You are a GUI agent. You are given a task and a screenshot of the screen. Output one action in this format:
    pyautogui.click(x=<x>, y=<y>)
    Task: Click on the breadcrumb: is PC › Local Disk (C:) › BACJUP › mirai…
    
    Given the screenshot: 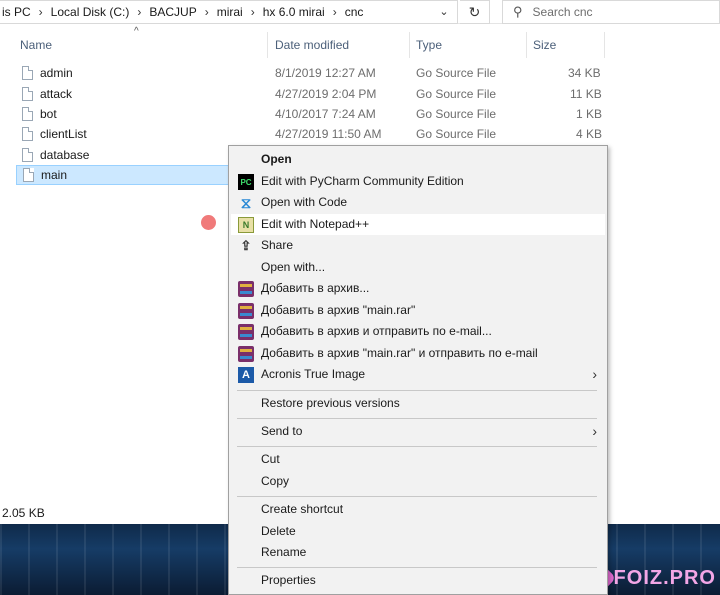 What is the action you would take?
    pyautogui.click(x=229, y=12)
    